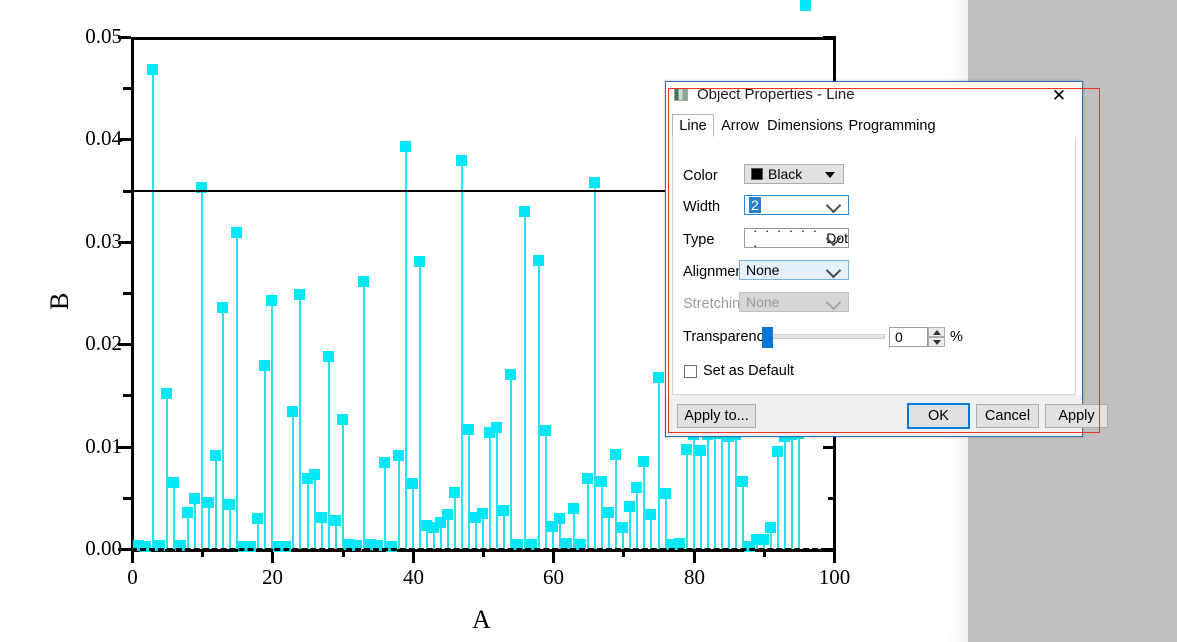  I want to click on y-axis-tick-label: 0.05, so click(103, 36).